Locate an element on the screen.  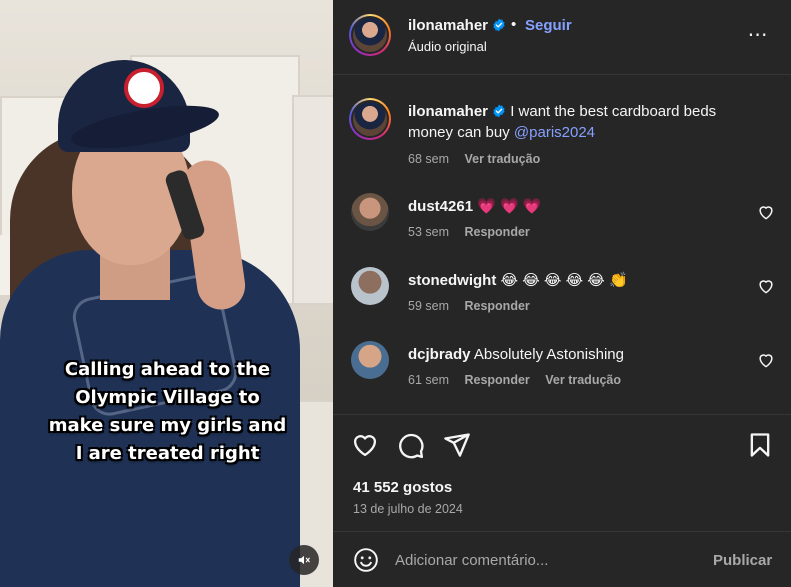
background-cabinet is located at coordinates (312, 200).